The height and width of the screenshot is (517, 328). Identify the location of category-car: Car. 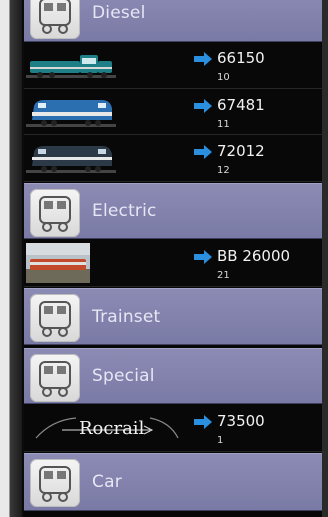
(173, 482).